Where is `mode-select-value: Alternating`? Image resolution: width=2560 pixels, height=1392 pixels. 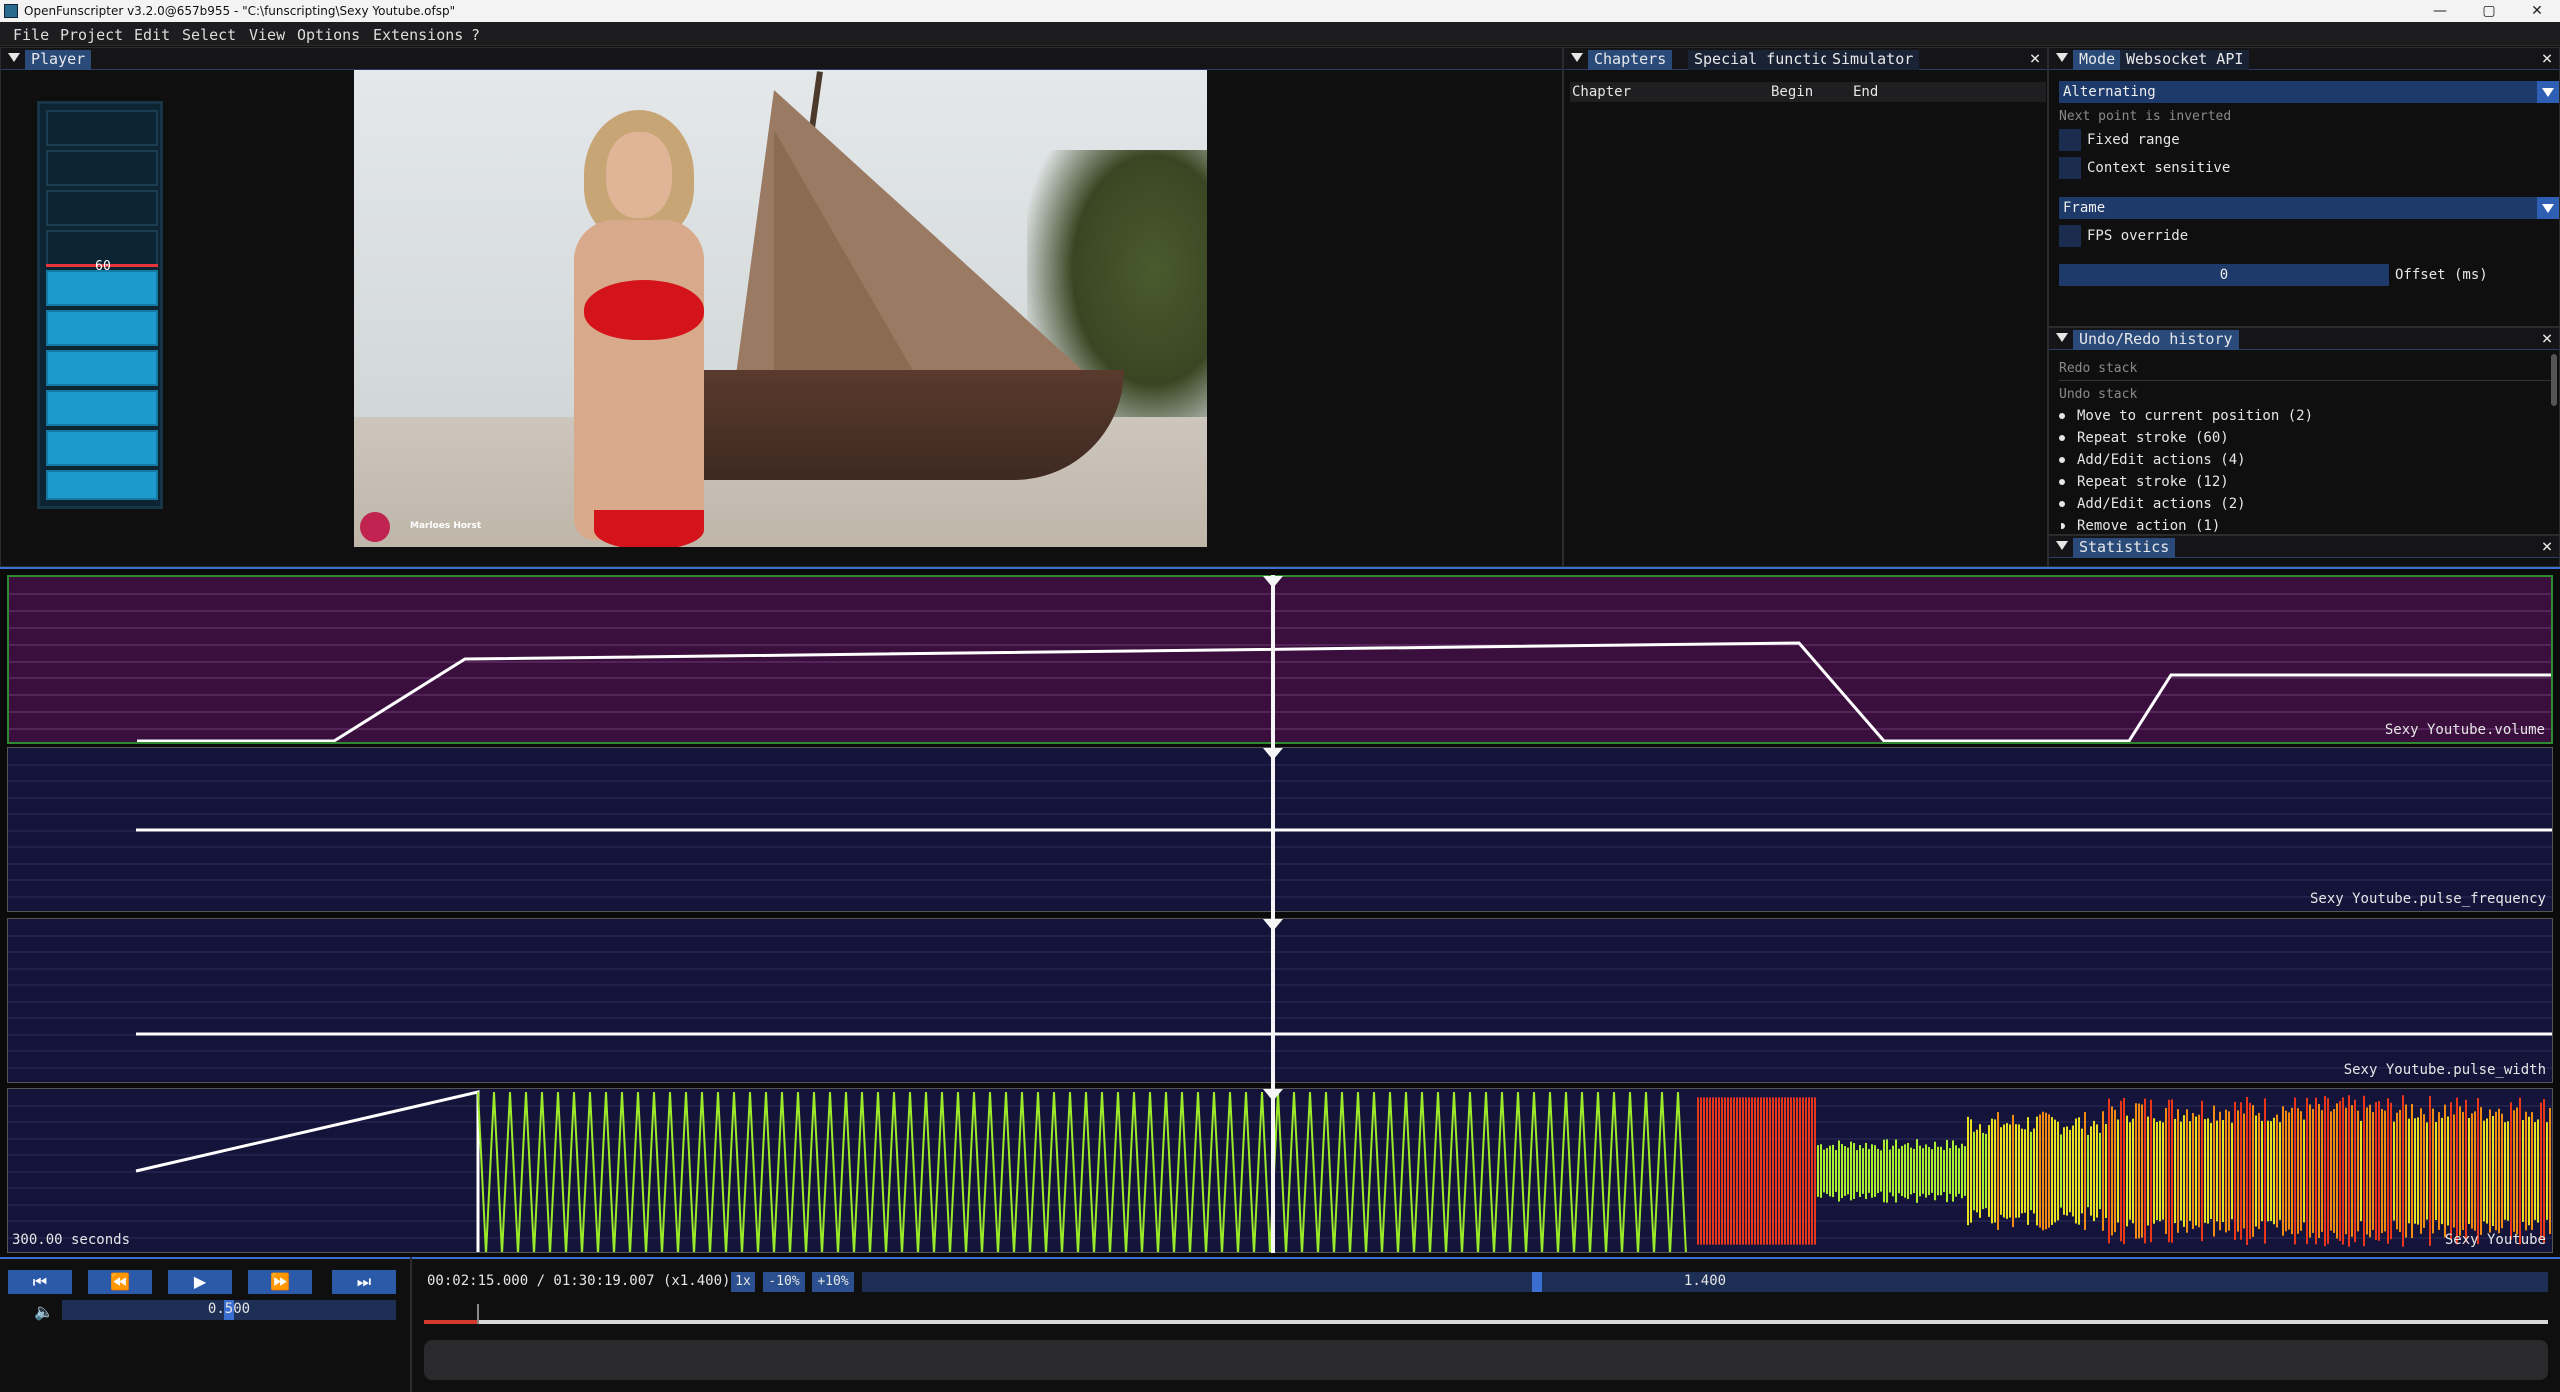
mode-select-value: Alternating is located at coordinates (2109, 92).